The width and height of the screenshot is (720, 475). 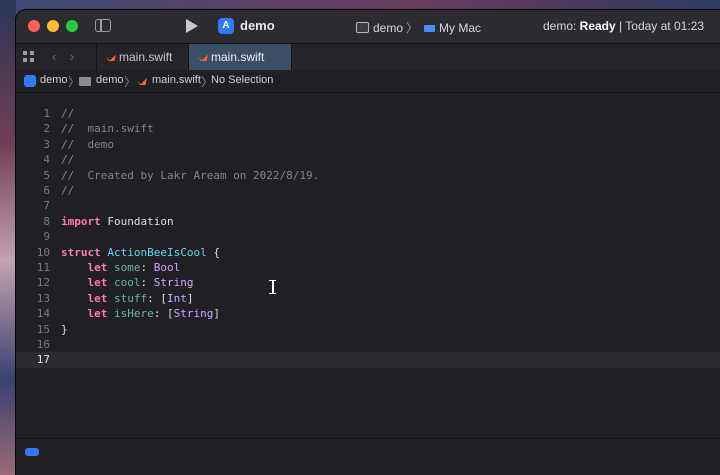 What do you see at coordinates (72, 56) in the screenshot?
I see `navigate-forward-icon: ›` at bounding box center [72, 56].